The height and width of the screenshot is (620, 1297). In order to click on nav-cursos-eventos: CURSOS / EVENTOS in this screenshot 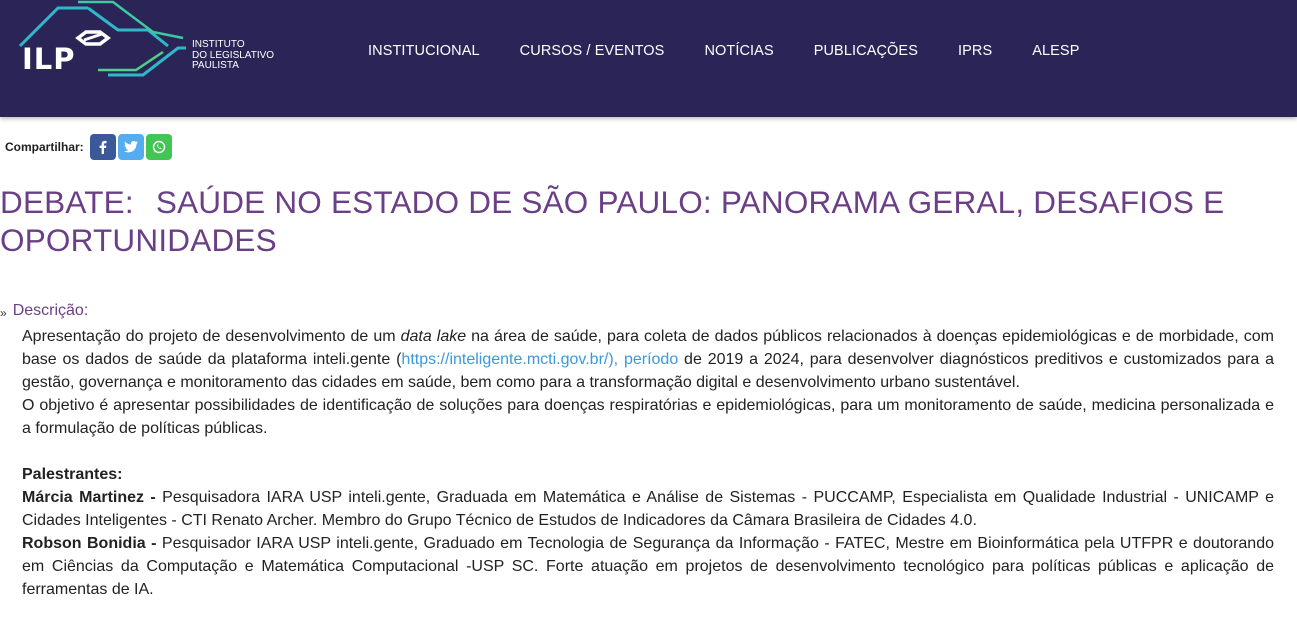, I will do `click(592, 51)`.